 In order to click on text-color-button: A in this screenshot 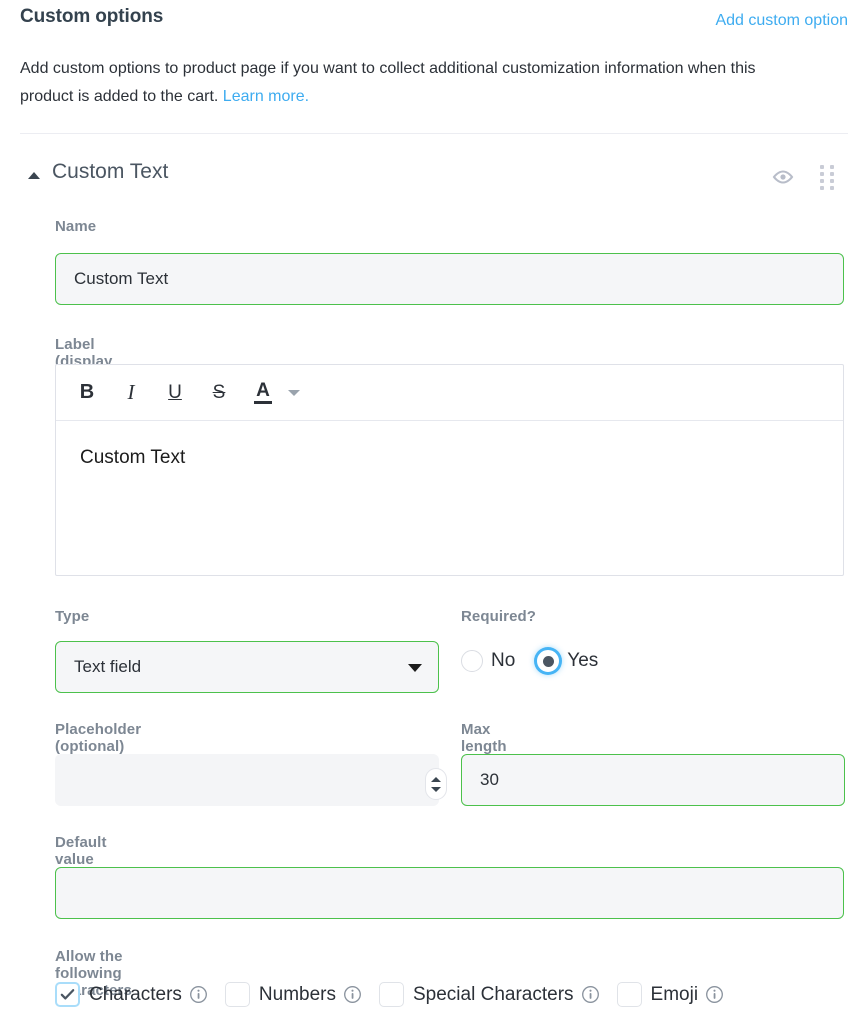, I will do `click(263, 392)`.